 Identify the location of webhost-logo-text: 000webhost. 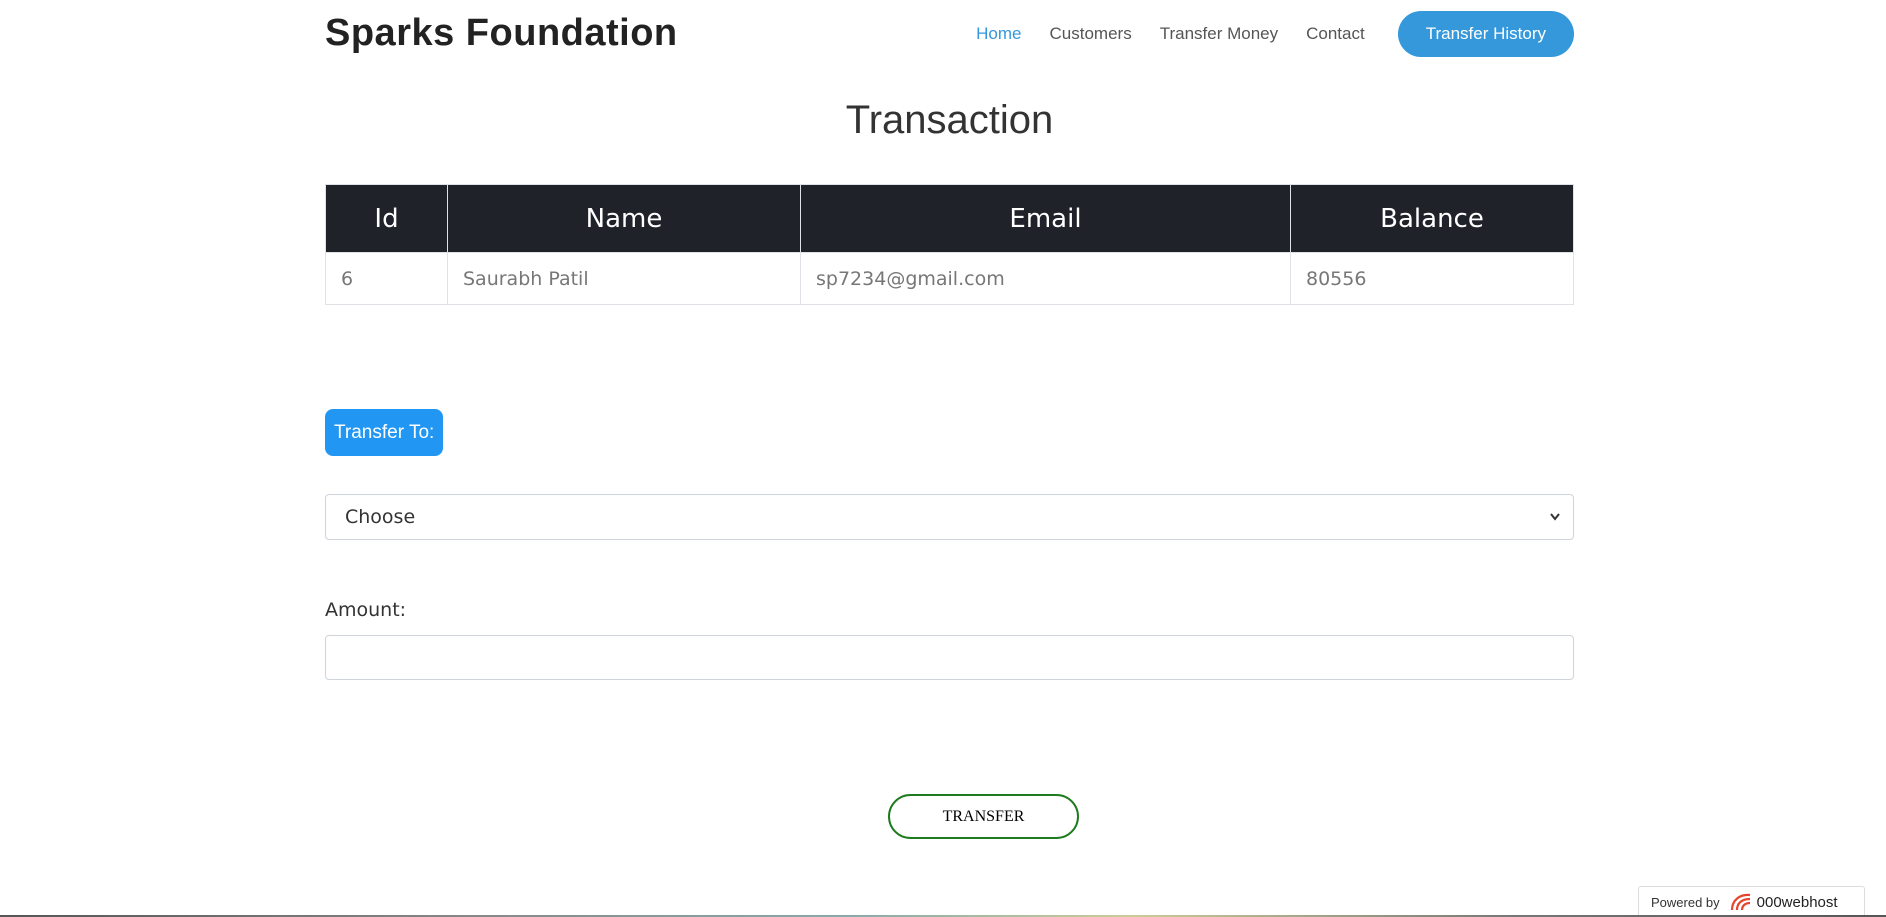
(1797, 902).